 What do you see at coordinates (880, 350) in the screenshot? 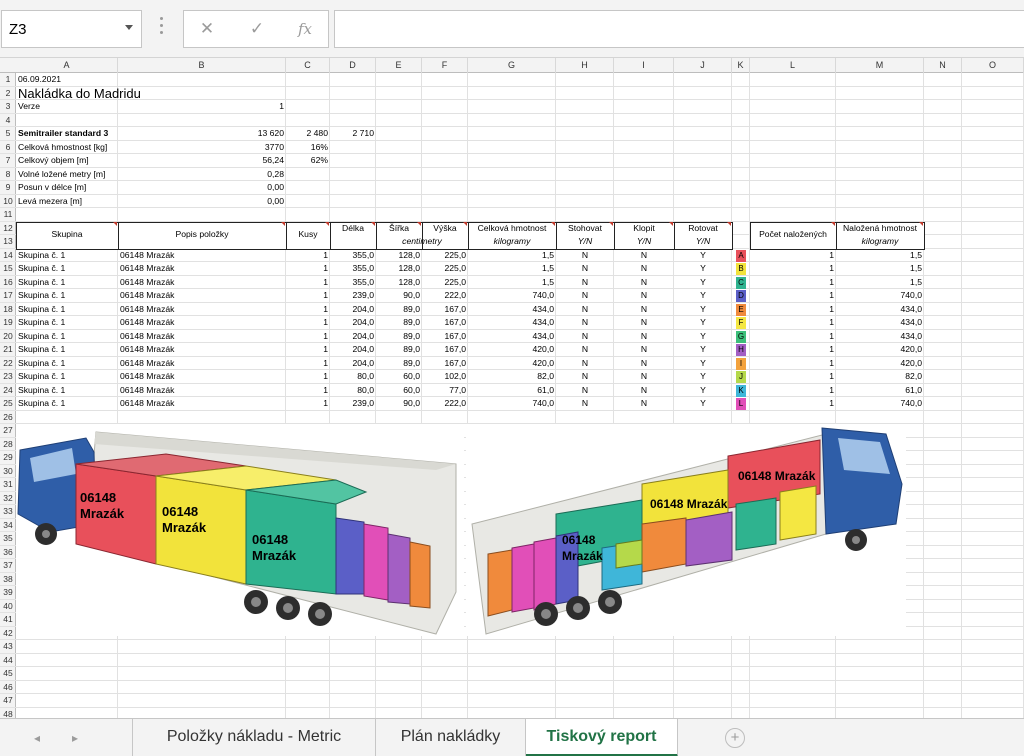
I see `item-loaded-weight: 420,0` at bounding box center [880, 350].